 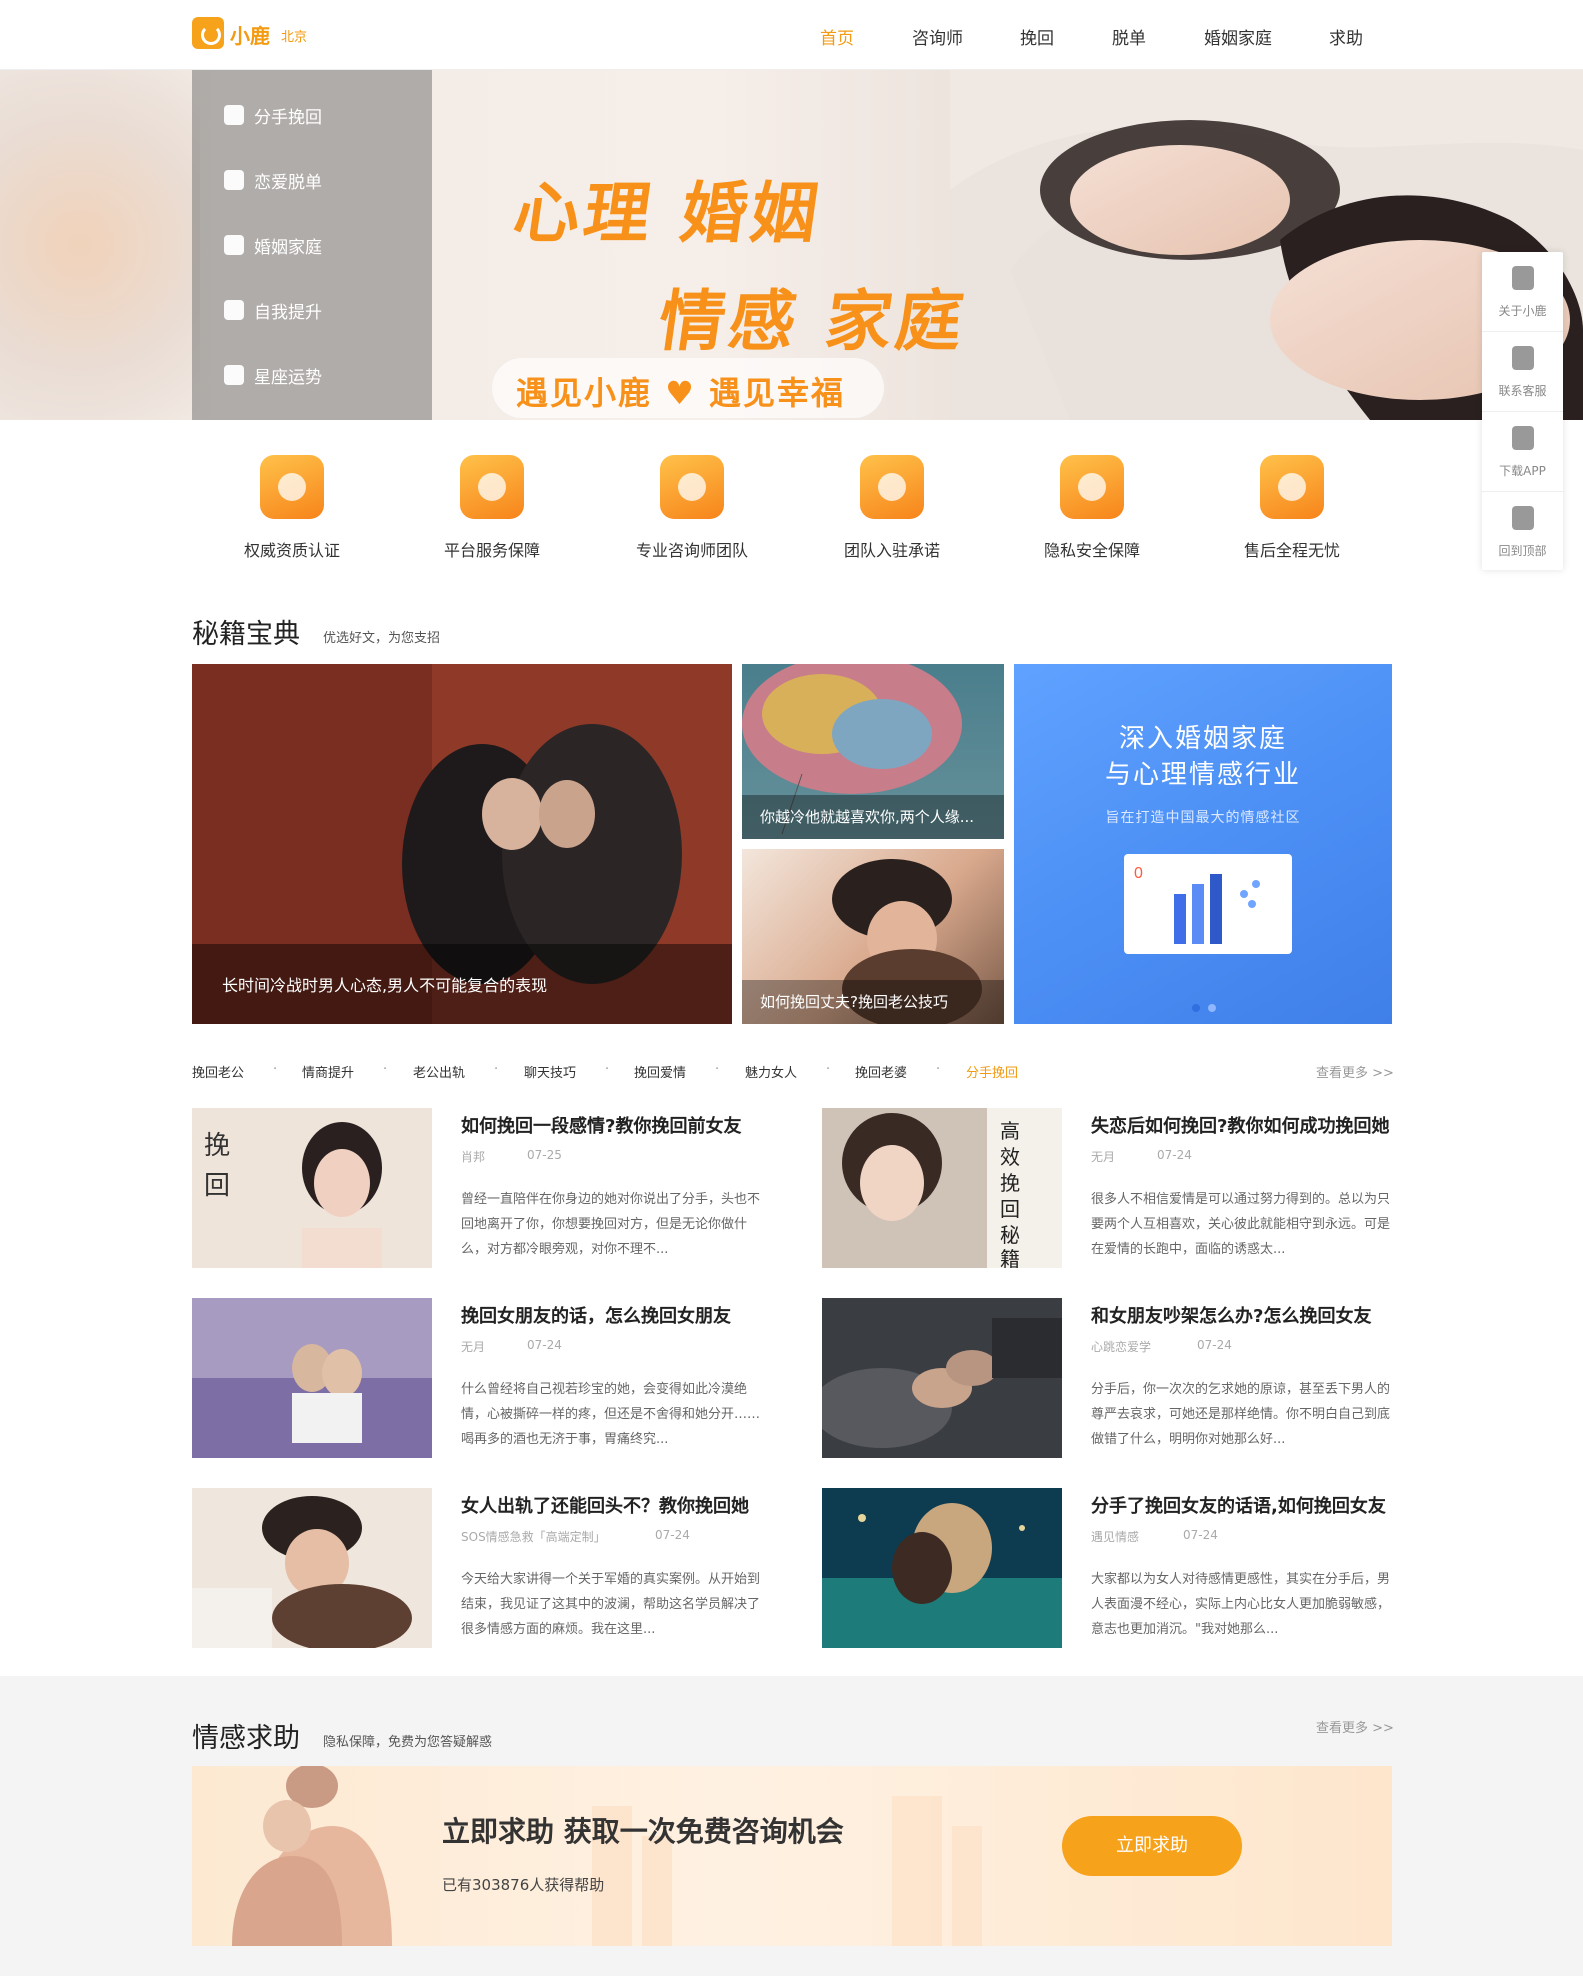 What do you see at coordinates (942, 1188) in the screenshot?
I see `article-thumb: 高 效 挽 回 秘 籍` at bounding box center [942, 1188].